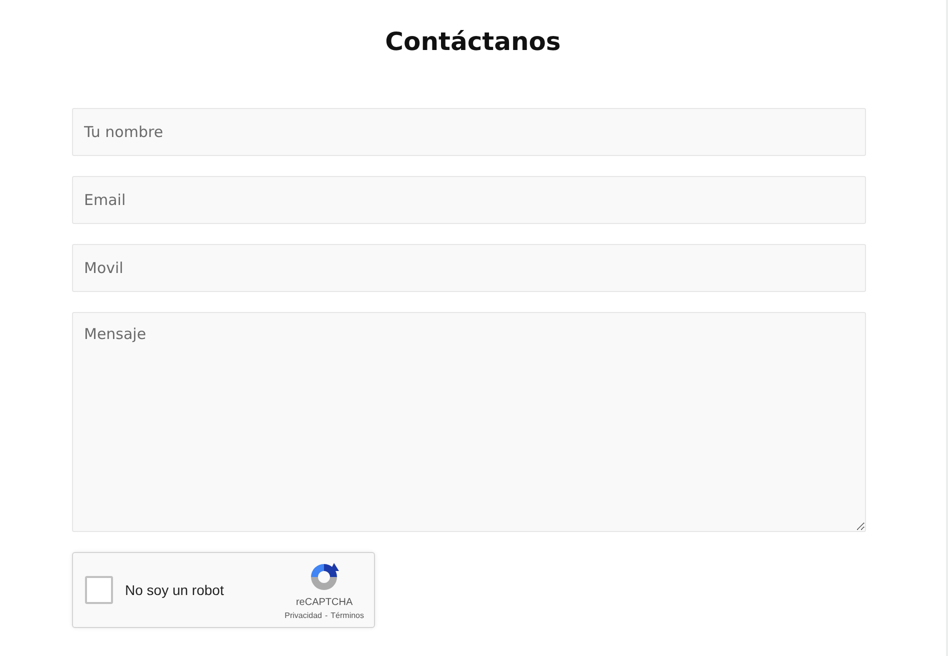 The image size is (948, 656). I want to click on privacy-link: Privacidad, so click(303, 615).